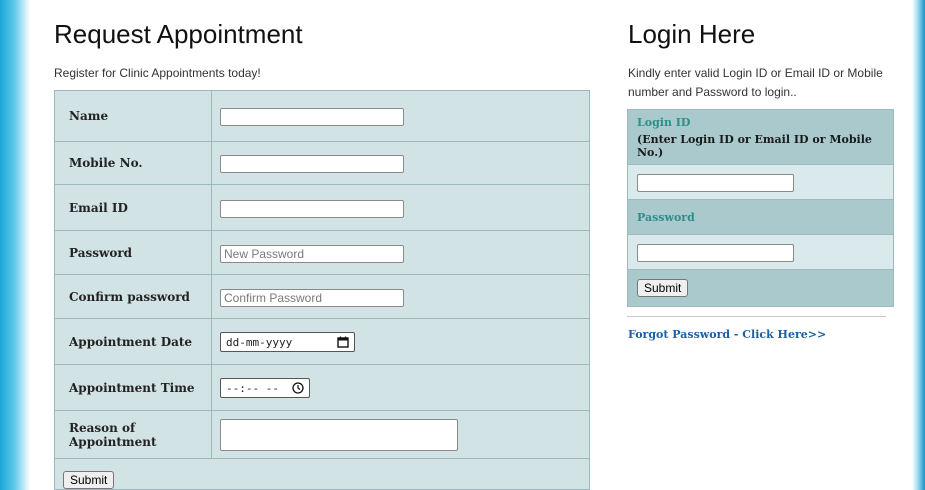 This screenshot has width=925, height=490. What do you see at coordinates (322, 474) in the screenshot?
I see `form-row-submit: Submit` at bounding box center [322, 474].